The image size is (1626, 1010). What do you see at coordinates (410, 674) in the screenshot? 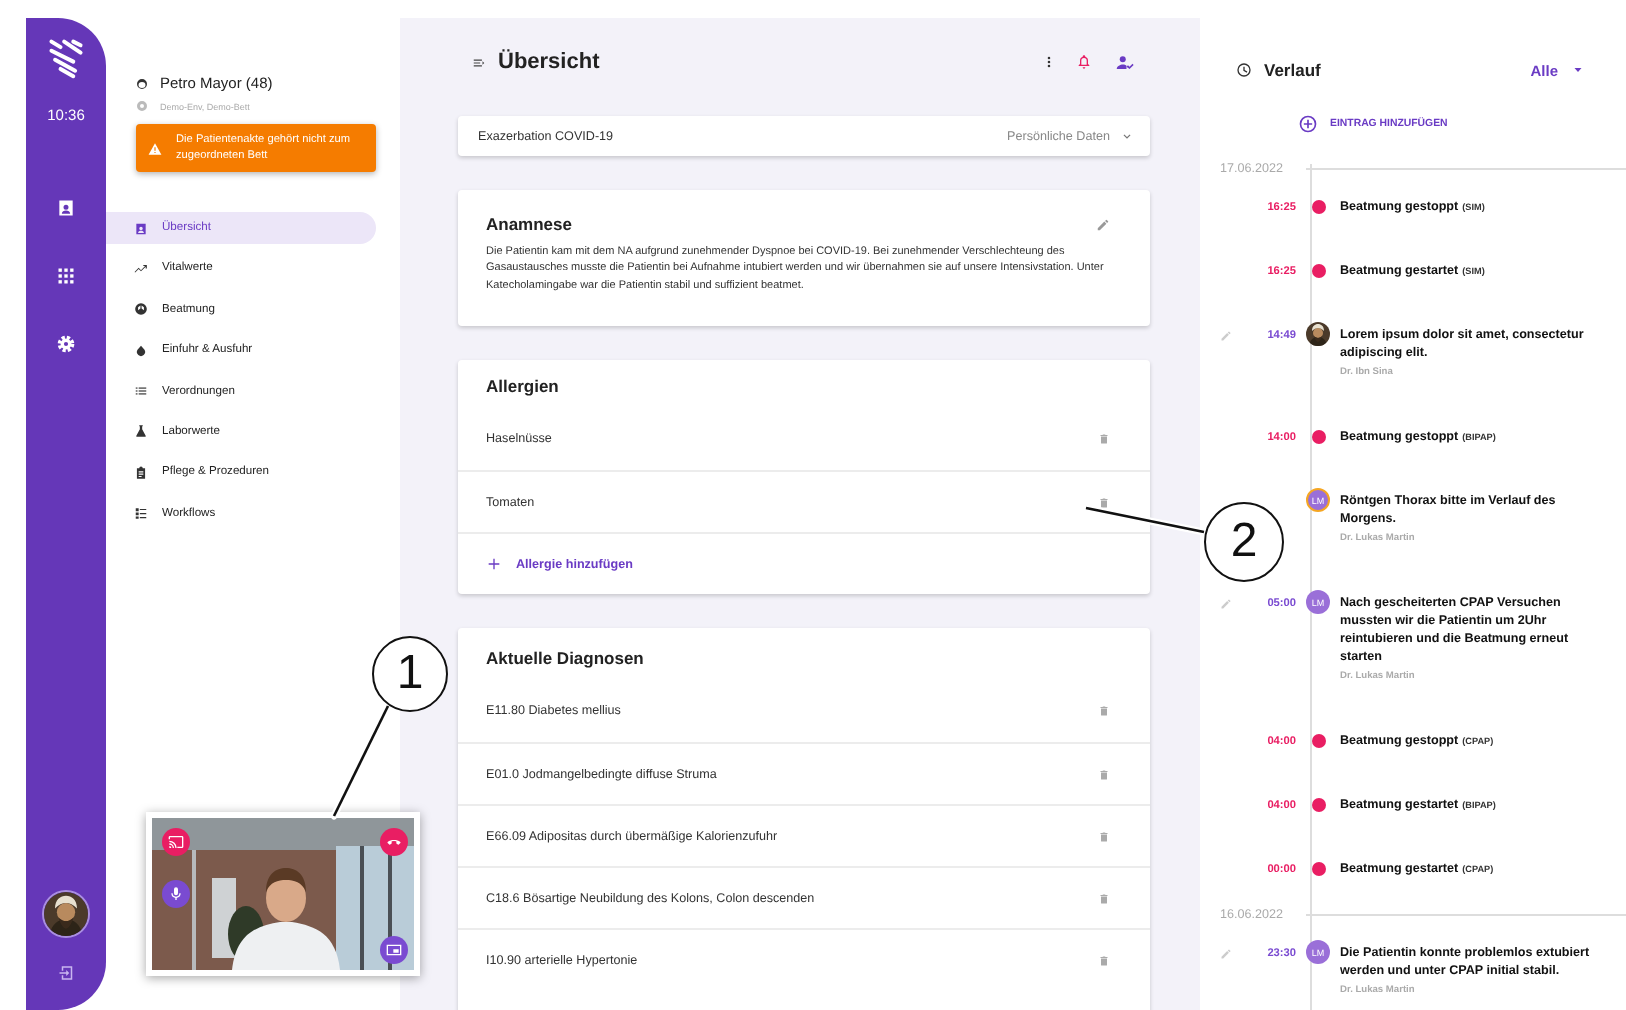
I see `callout-number: 1` at bounding box center [410, 674].